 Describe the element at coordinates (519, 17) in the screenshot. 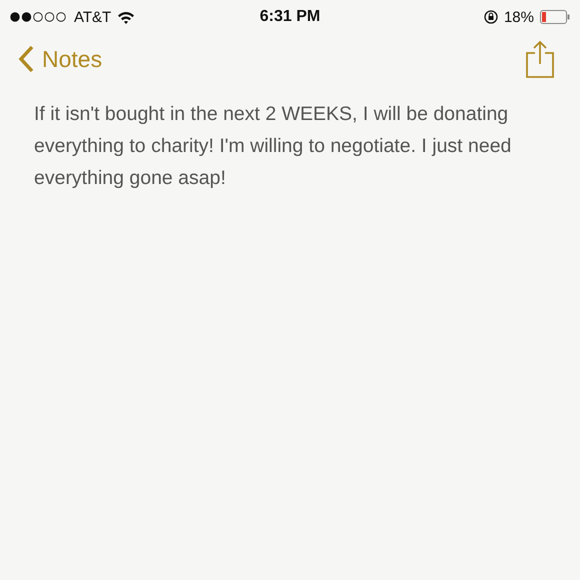

I see `battery-percent: 18%` at that location.